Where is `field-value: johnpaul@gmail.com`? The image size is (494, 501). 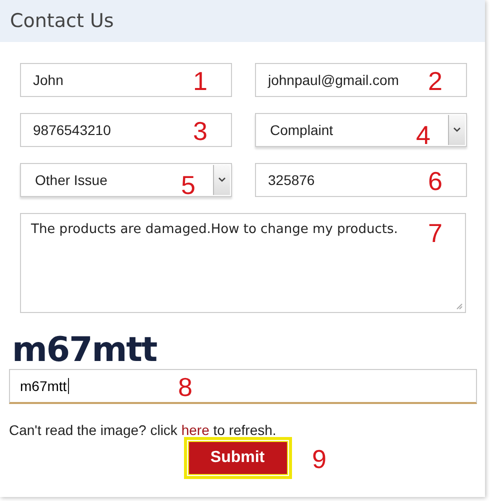
field-value: johnpaul@gmail.com is located at coordinates (333, 80).